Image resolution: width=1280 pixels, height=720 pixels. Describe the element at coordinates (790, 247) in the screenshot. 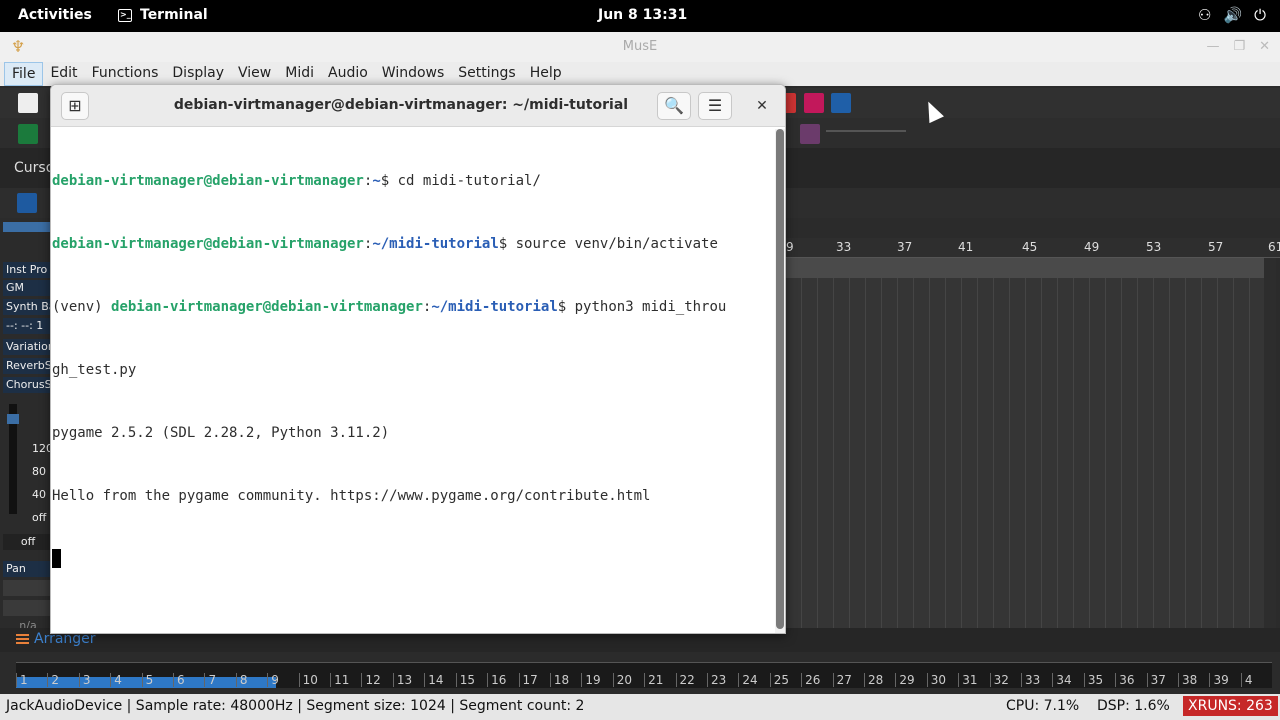

I see `ruler-tick: 9` at that location.